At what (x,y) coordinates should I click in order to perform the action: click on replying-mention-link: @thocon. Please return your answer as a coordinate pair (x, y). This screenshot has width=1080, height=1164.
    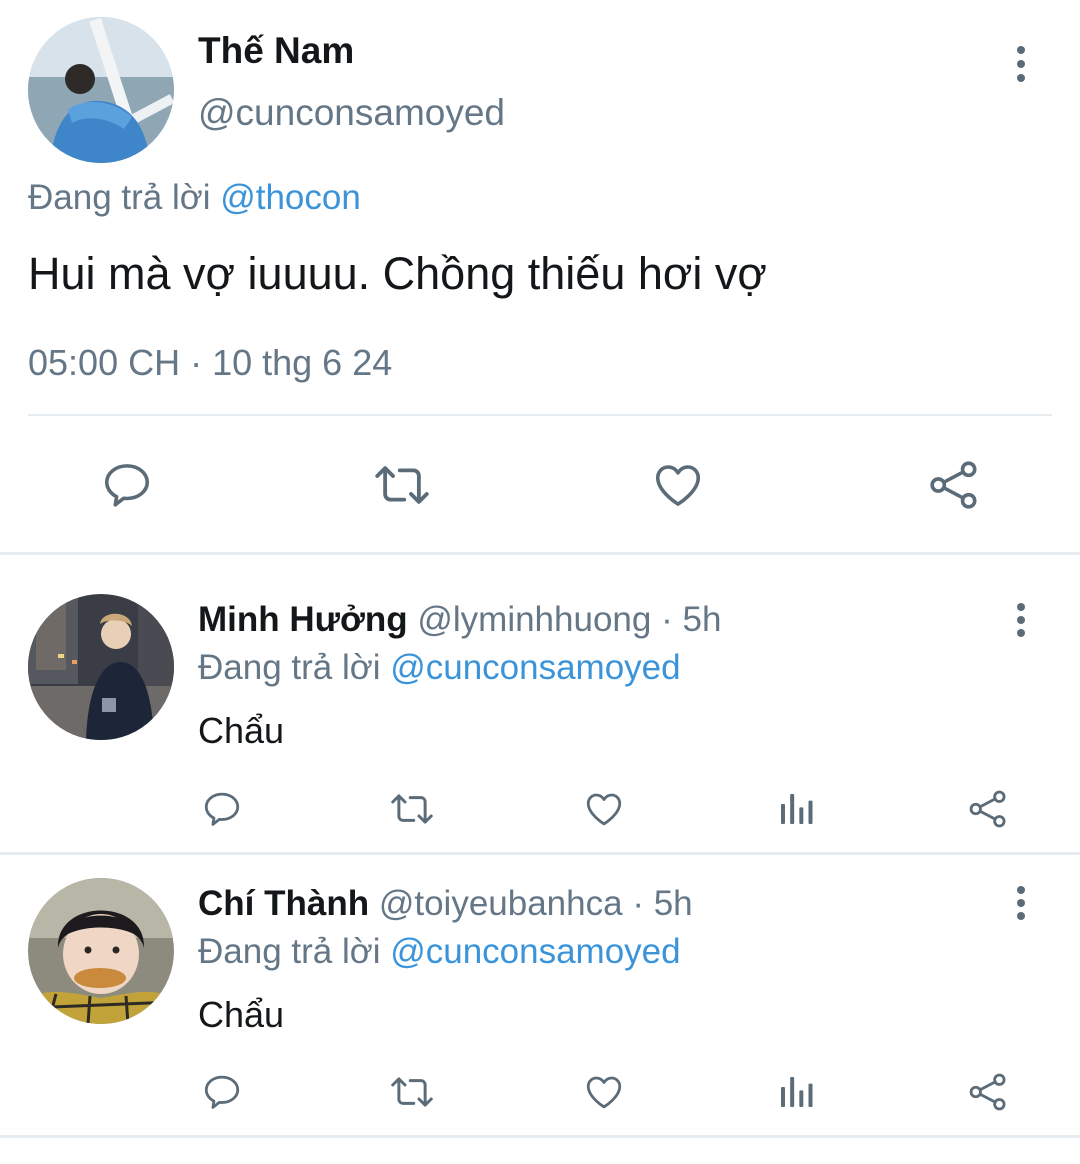
    Looking at the image, I should click on (290, 197).